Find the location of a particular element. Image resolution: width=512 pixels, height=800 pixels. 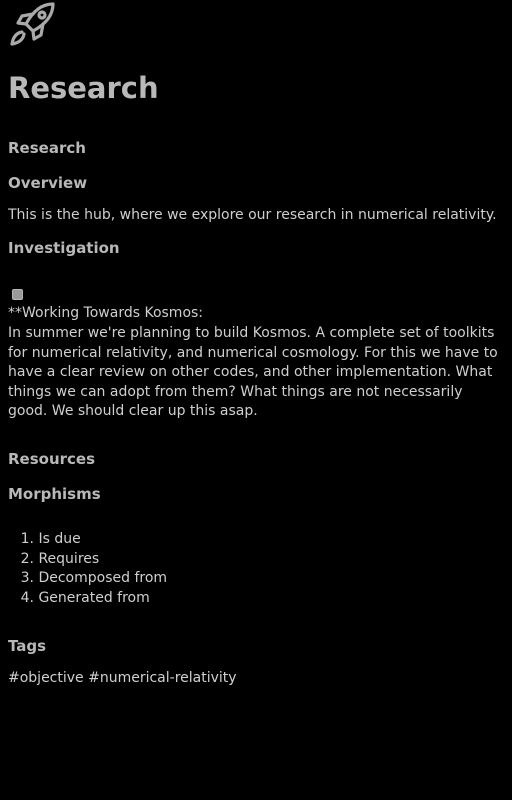

task-checkbox is located at coordinates (17, 294).